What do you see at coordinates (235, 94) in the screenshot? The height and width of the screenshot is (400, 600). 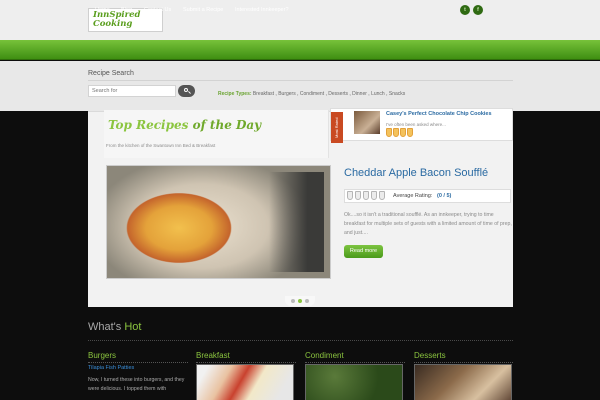 I see `recipe-types-label: Recipe Types:` at bounding box center [235, 94].